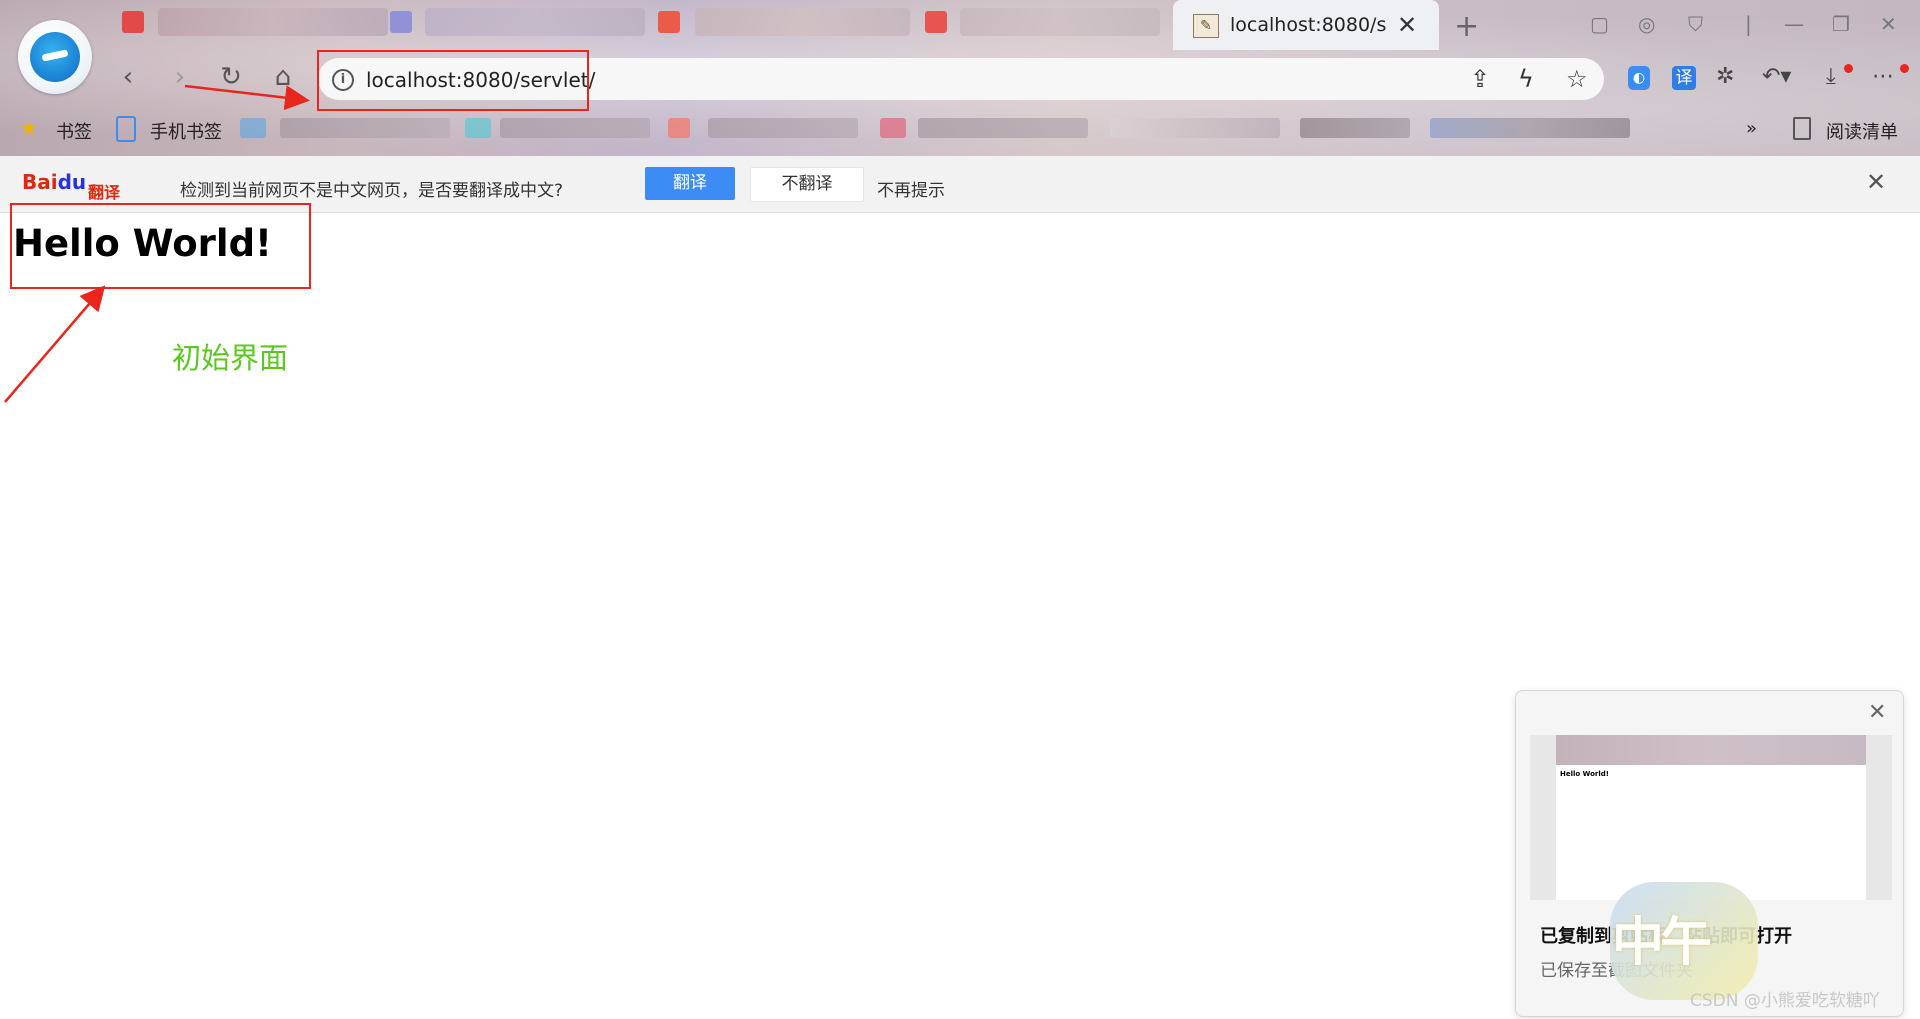 This screenshot has width=1920, height=1019. Describe the element at coordinates (1877, 712) in the screenshot. I see `popup-close-icon: ✕` at that location.